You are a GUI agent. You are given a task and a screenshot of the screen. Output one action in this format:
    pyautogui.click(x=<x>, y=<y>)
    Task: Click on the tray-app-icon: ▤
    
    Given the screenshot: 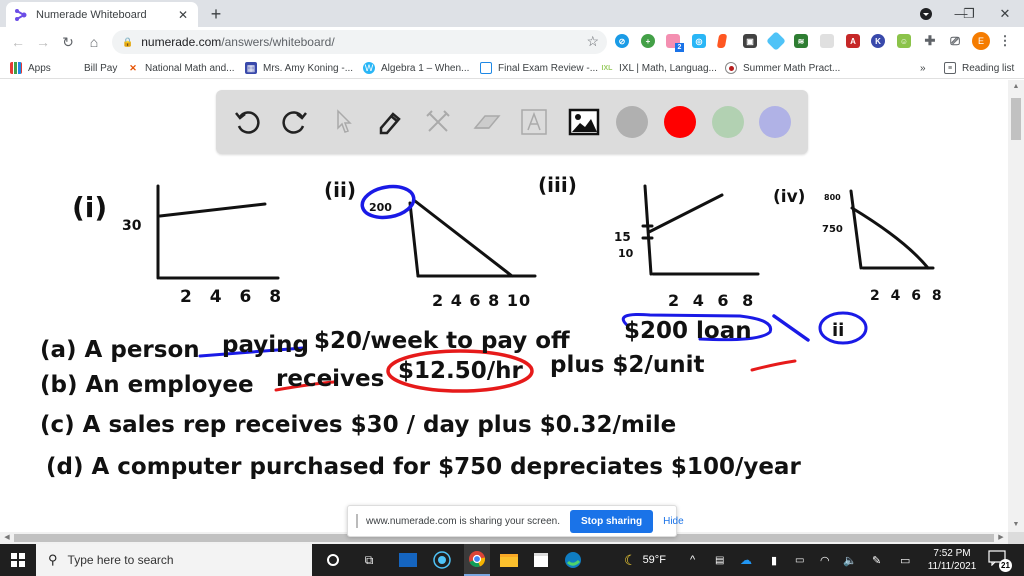 What is the action you would take?
    pyautogui.click(x=719, y=560)
    